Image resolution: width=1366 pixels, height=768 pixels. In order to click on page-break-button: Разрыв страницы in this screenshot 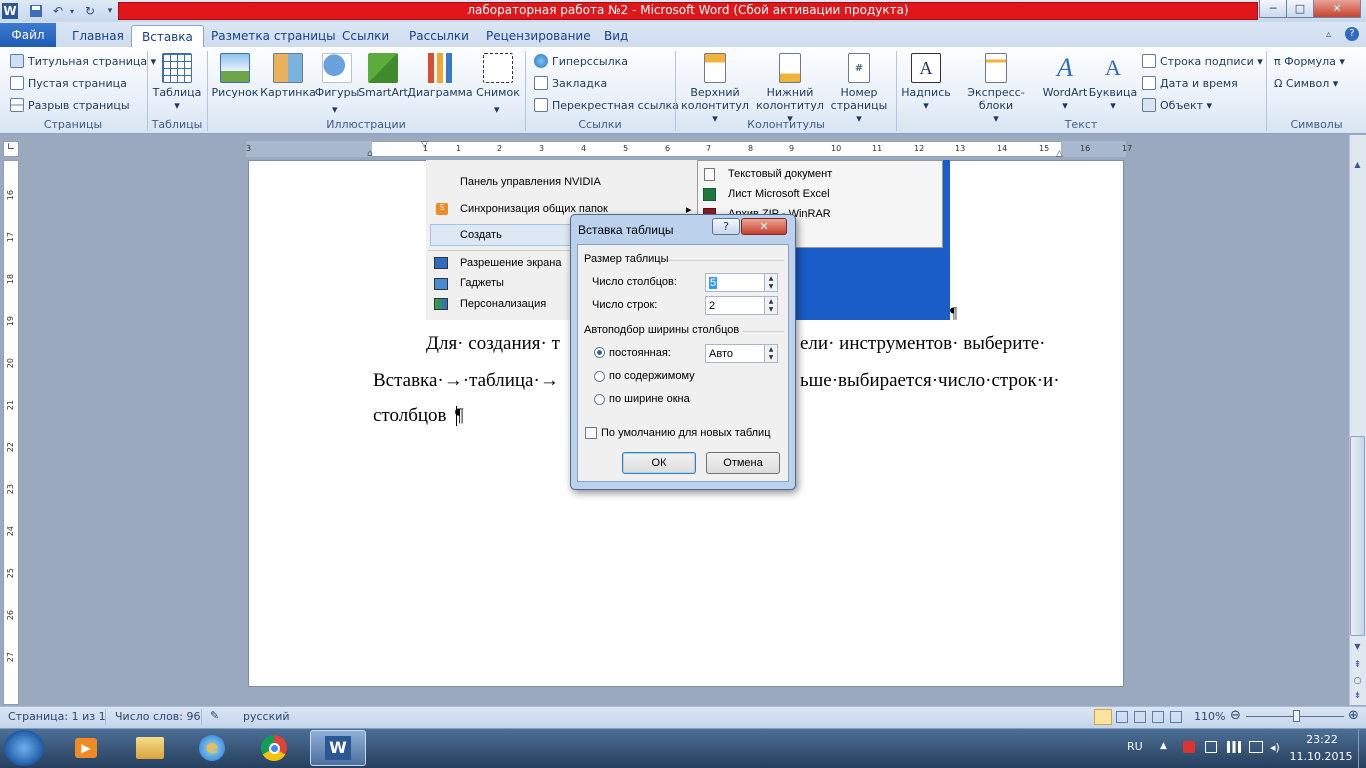, I will do `click(70, 105)`.